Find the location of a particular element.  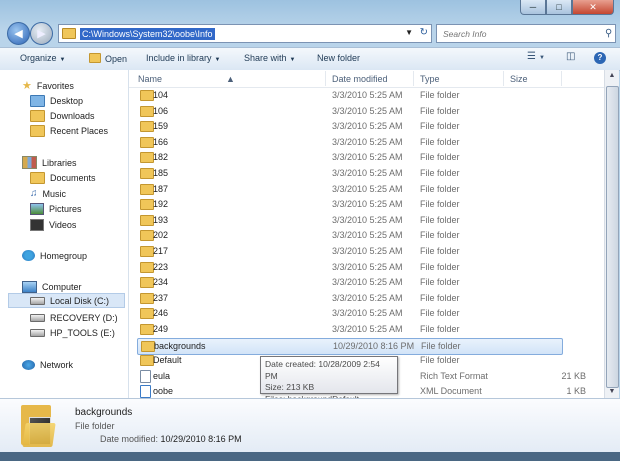

file-row: 246 3/3/2010 5:25 AM File folder is located at coordinates (366, 313).